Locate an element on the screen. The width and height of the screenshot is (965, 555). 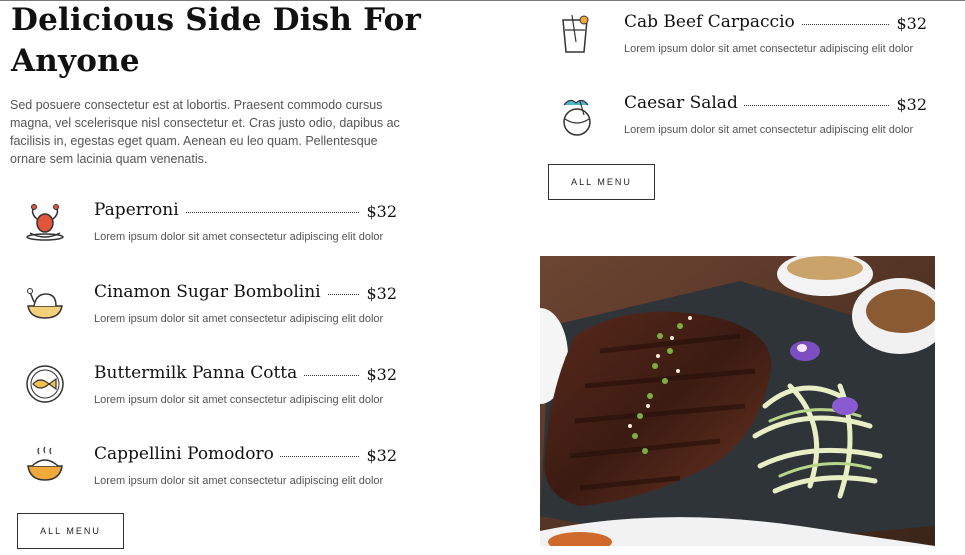
hot-soup-icon is located at coordinates (45, 463).